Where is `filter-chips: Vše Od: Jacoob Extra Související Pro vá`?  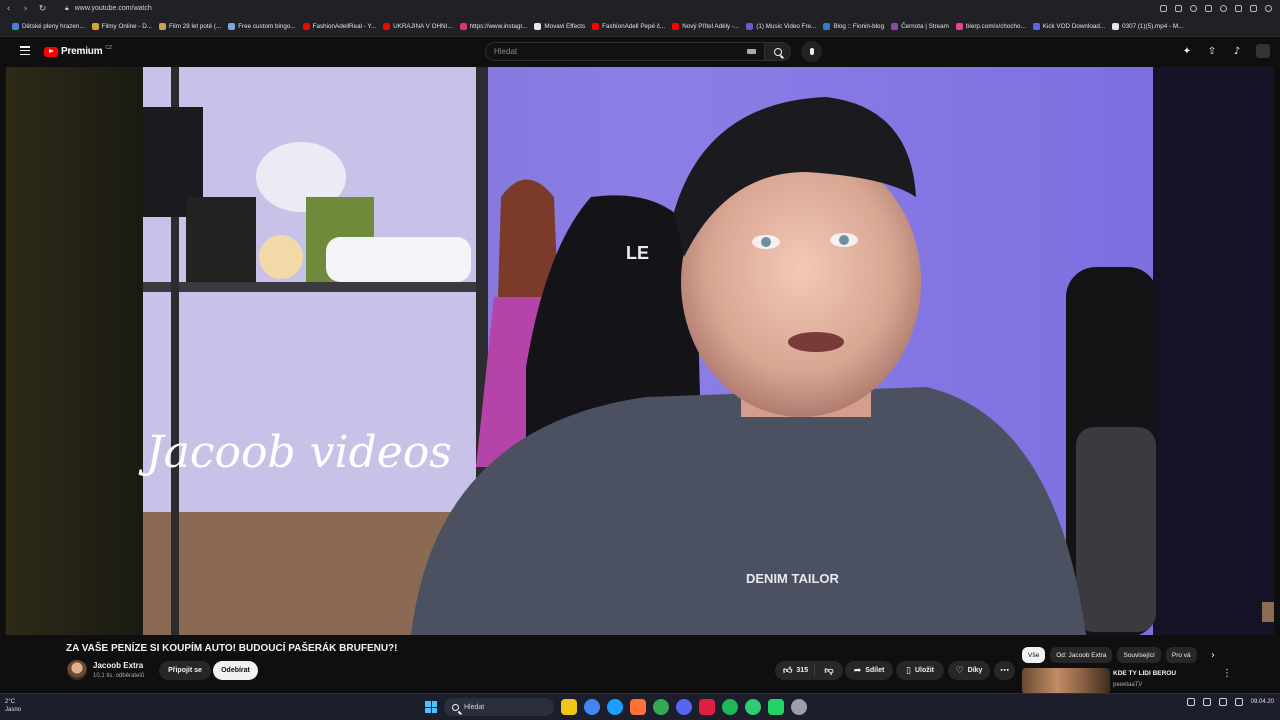
filter-chips: Vše Od: Jacoob Extra Související Pro vá is located at coordinates (1109, 655).